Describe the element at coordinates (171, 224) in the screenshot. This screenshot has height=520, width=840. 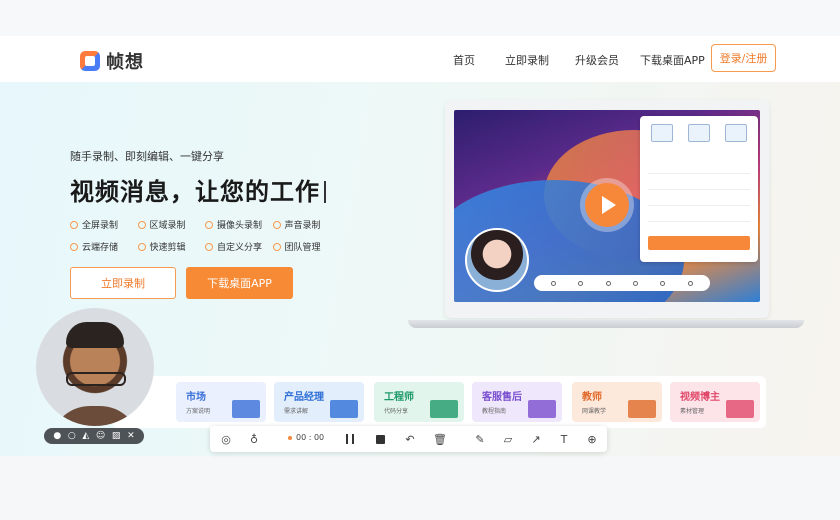
I see `feature-item: 区域录制` at that location.